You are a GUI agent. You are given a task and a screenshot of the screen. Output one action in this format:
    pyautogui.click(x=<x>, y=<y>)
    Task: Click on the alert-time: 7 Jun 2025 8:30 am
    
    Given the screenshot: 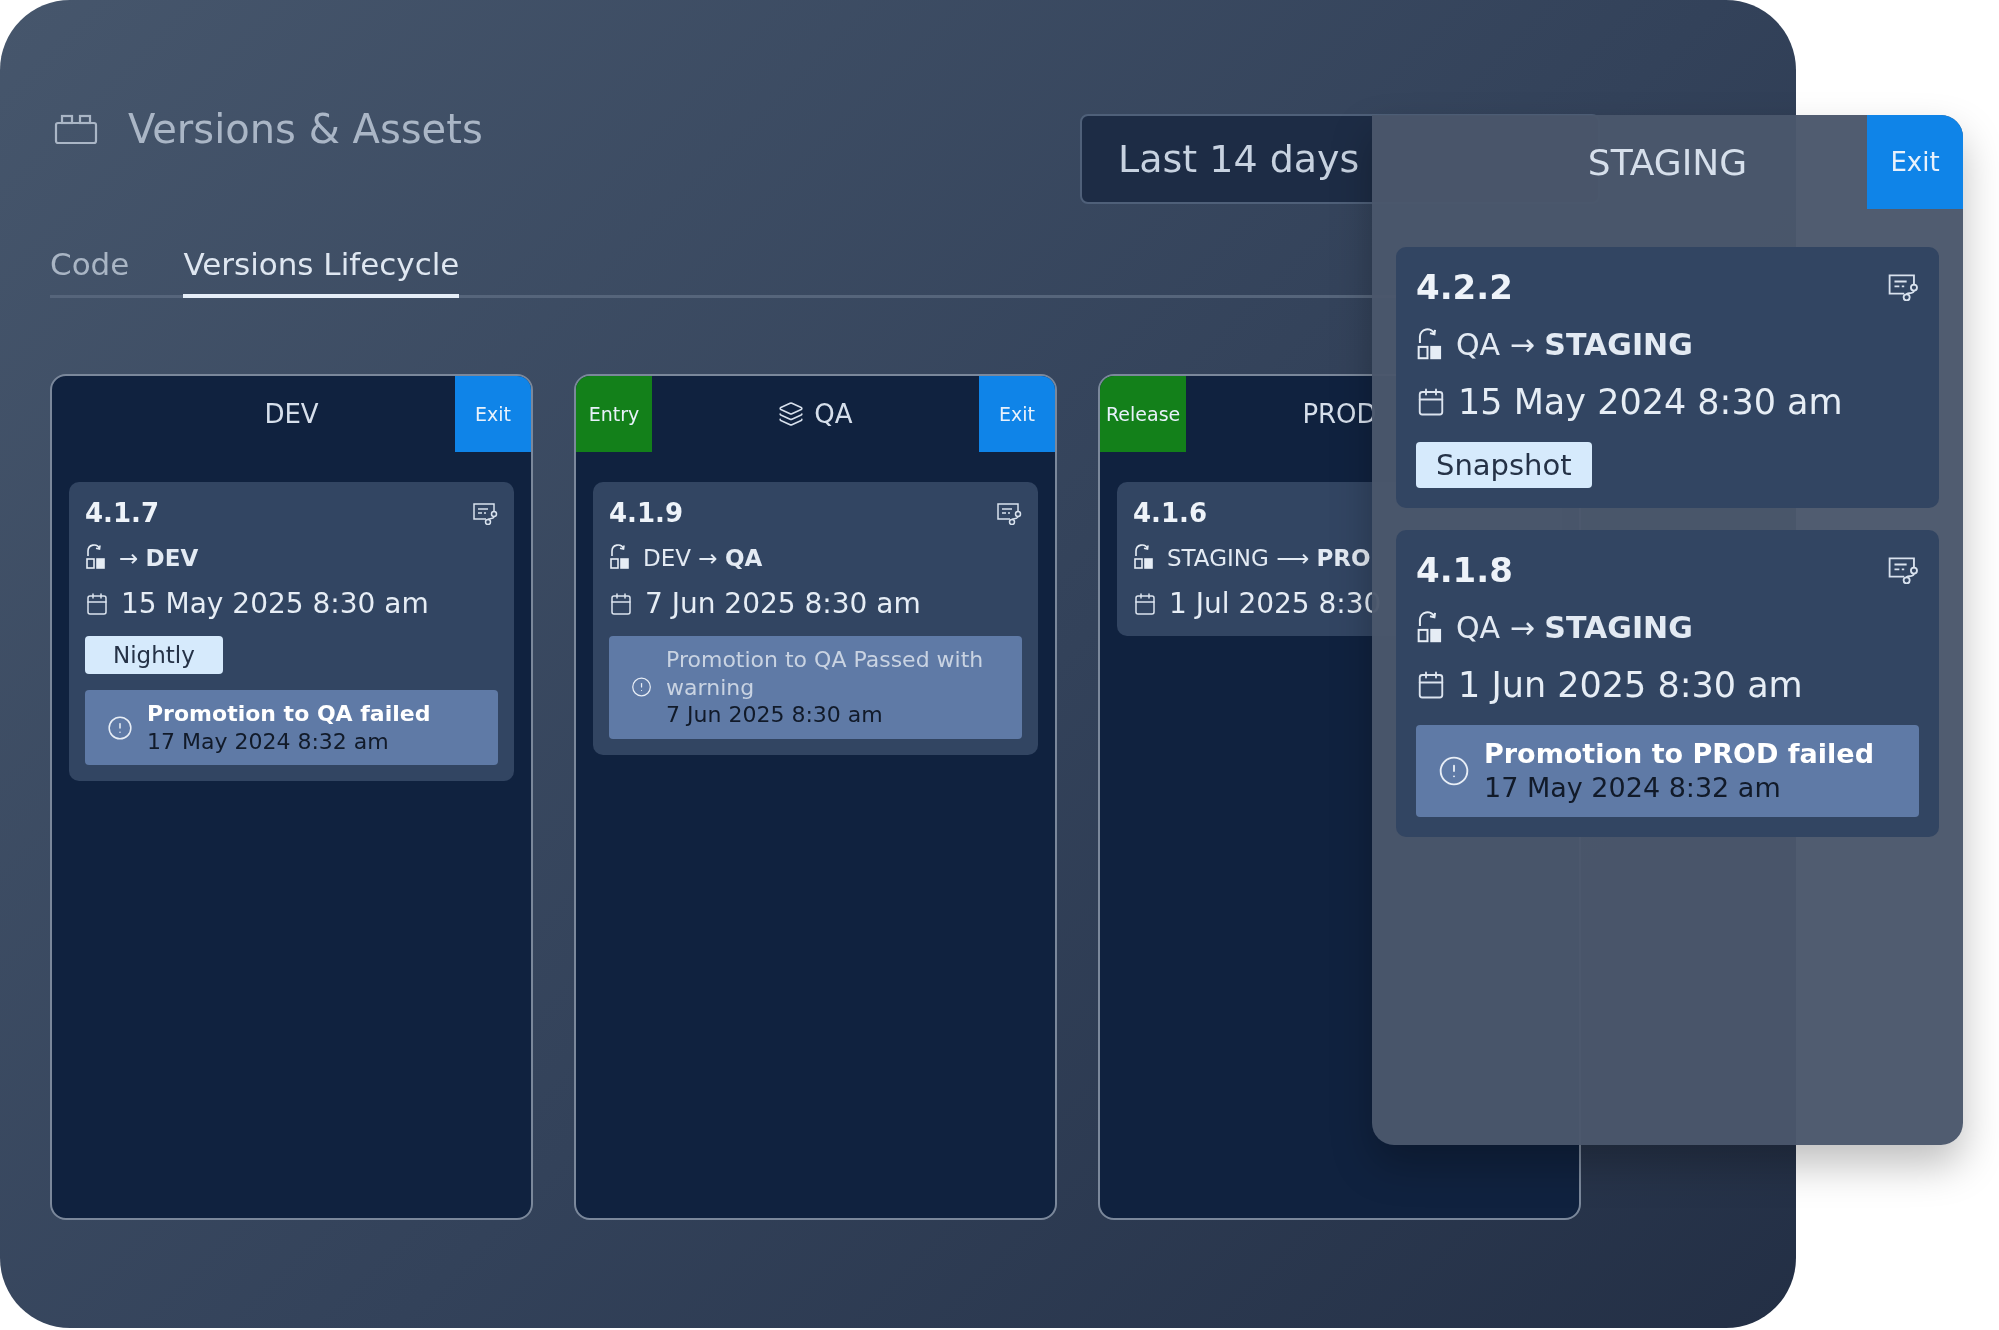 What is the action you would take?
    pyautogui.click(x=775, y=715)
    